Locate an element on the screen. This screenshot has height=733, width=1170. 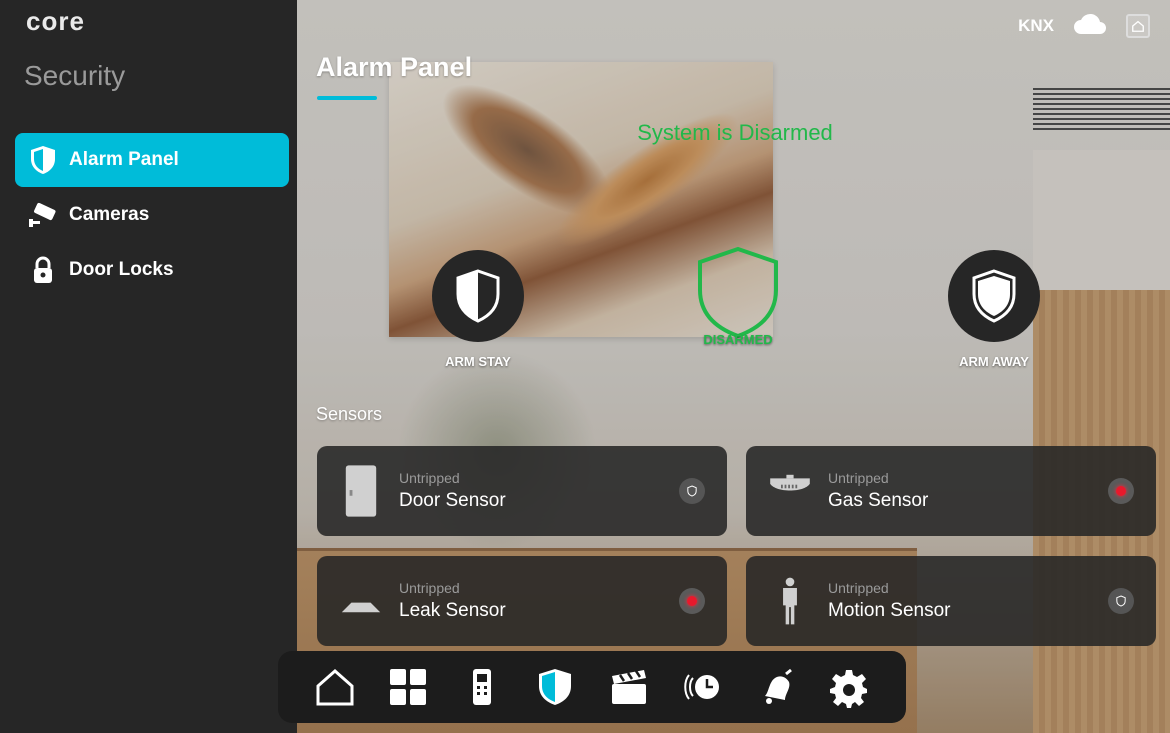
dock-notifications-button is located at coordinates (776, 687).